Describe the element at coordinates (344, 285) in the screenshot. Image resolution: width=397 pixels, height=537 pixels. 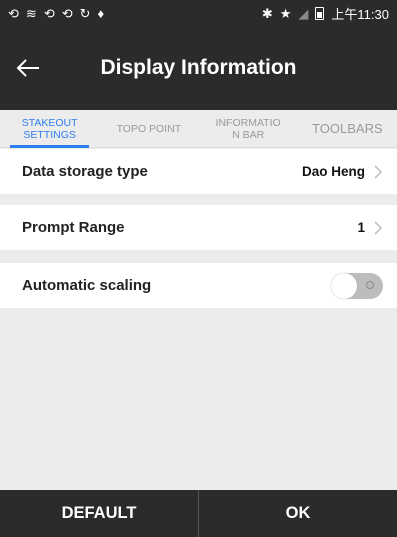
I see `toggle-knob` at that location.